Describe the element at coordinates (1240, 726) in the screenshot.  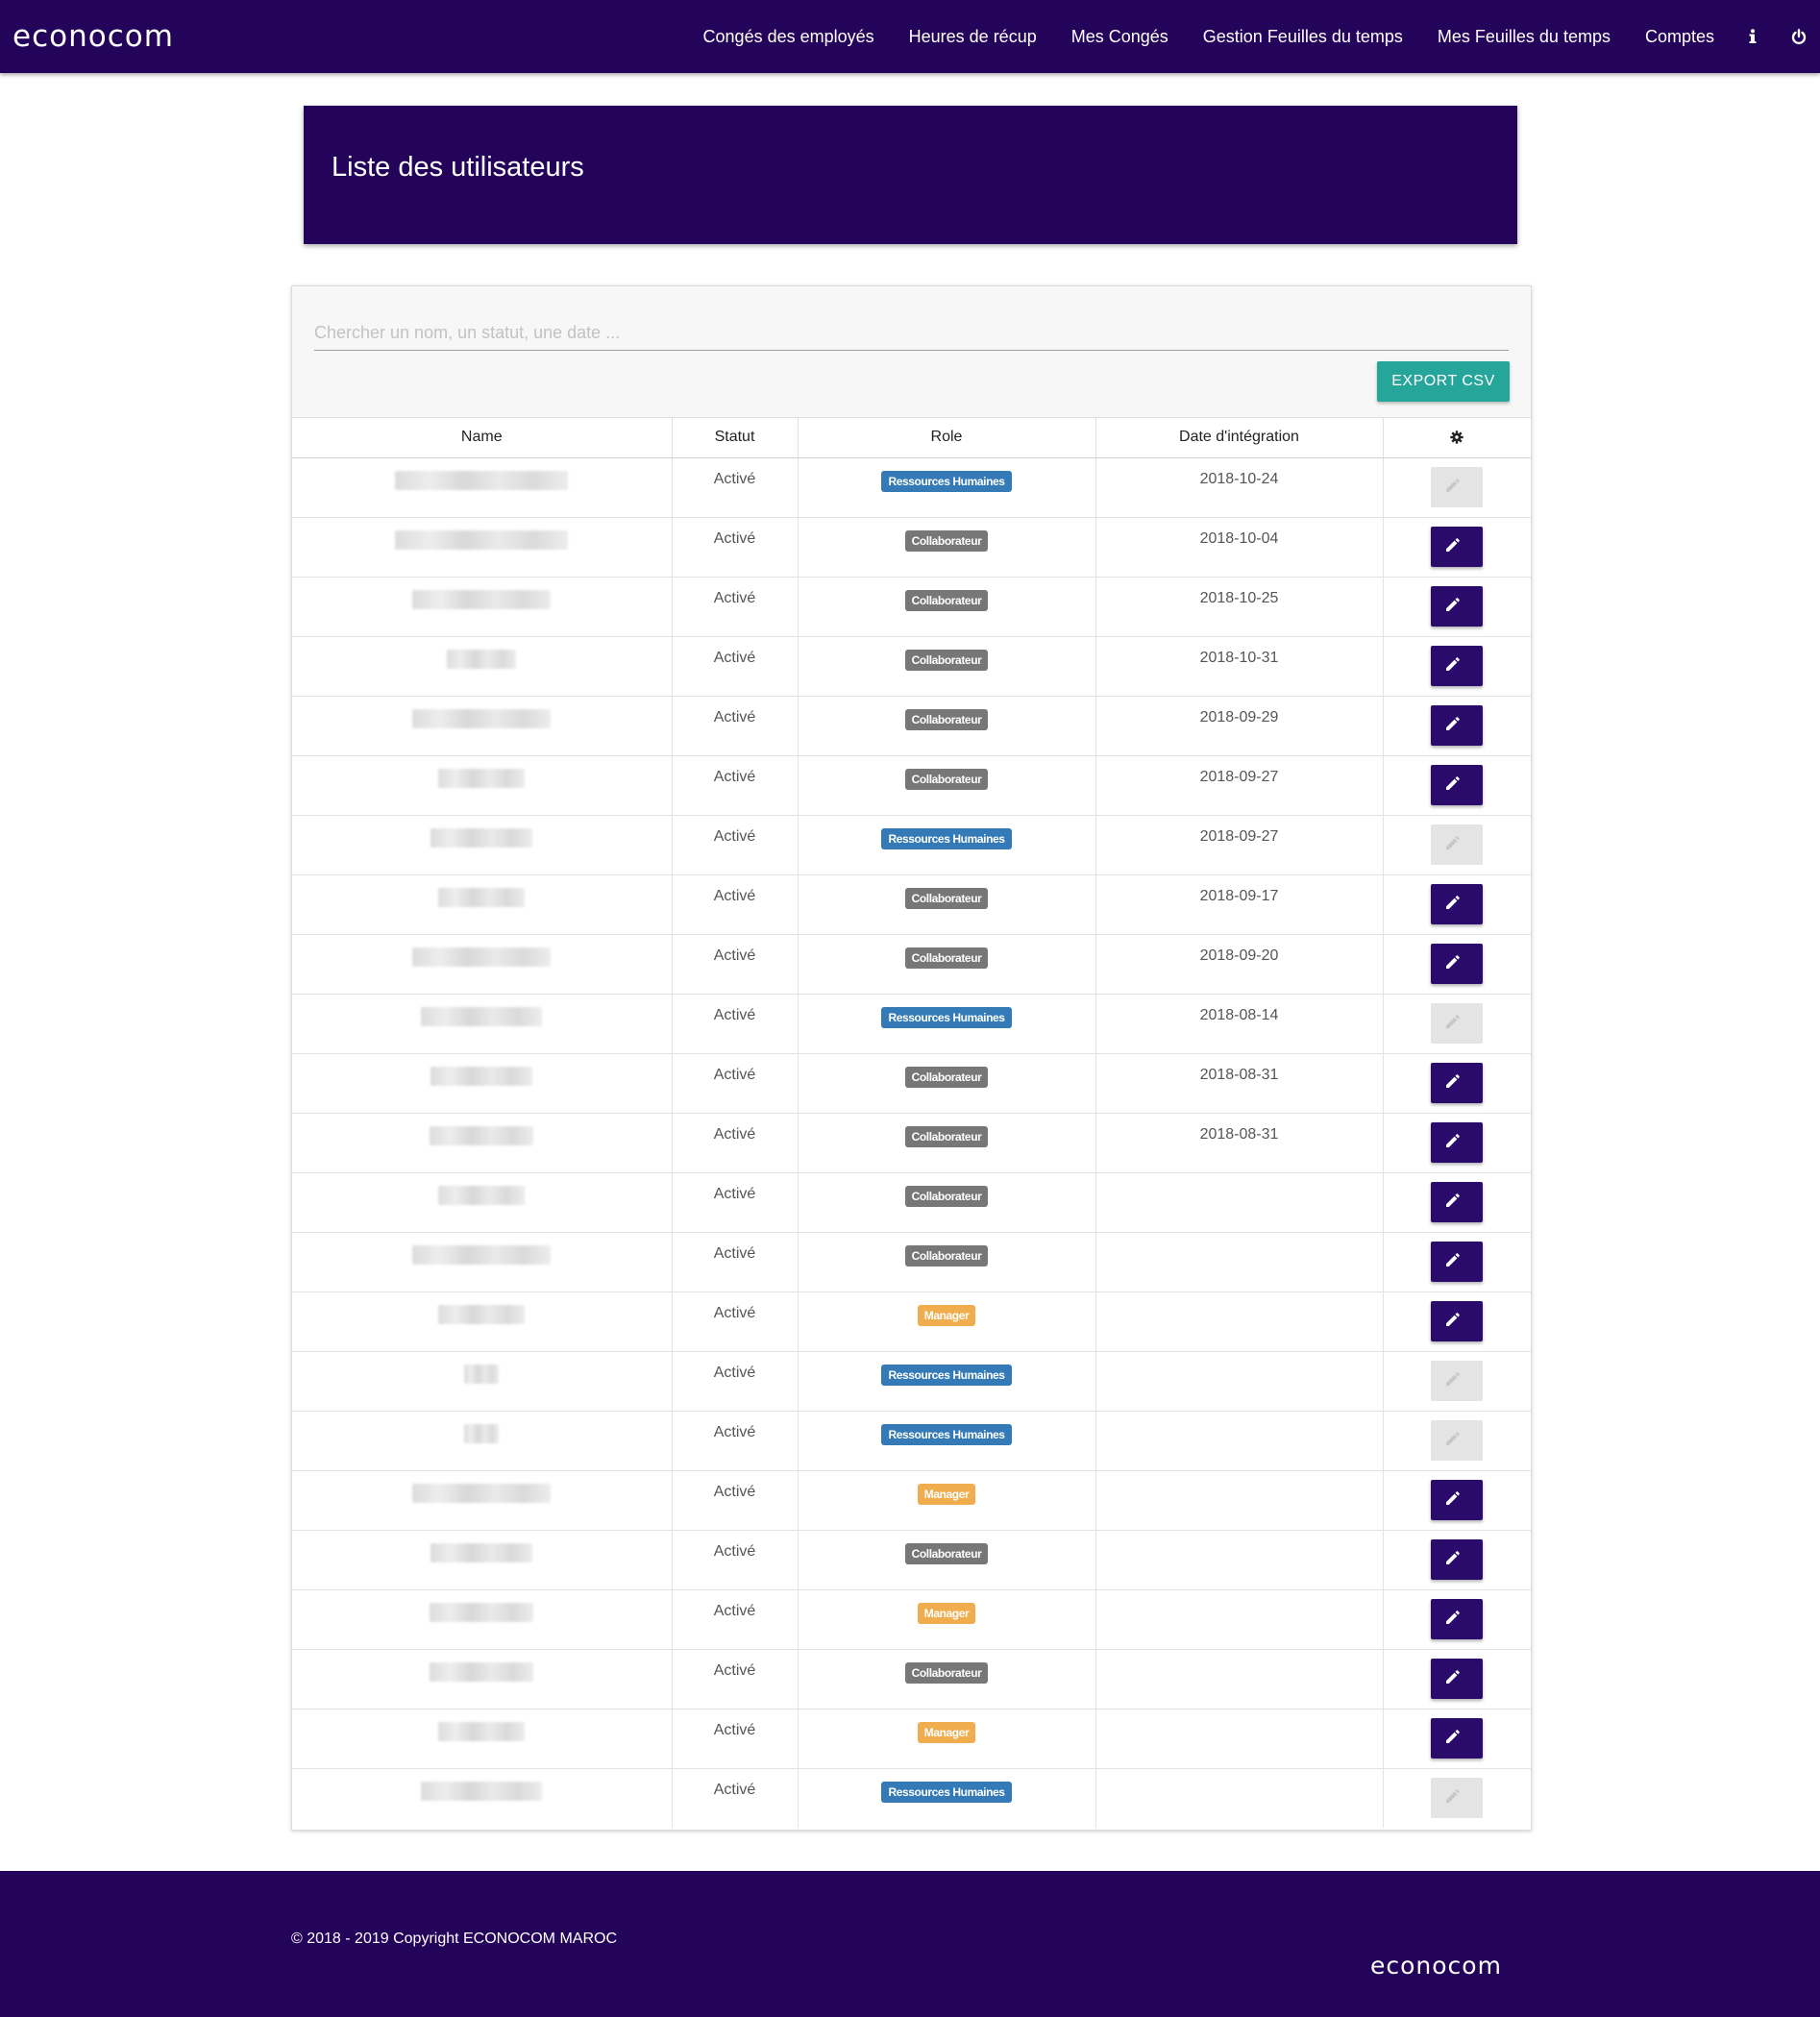
I see `cell-date-integration: 2018-09-29` at that location.